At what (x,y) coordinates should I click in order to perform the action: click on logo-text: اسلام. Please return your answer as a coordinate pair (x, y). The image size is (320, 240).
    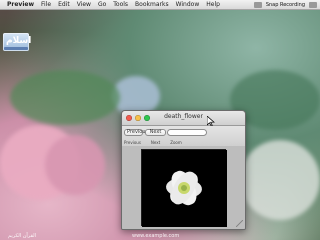
    Looking at the image, I should click on (19, 41).